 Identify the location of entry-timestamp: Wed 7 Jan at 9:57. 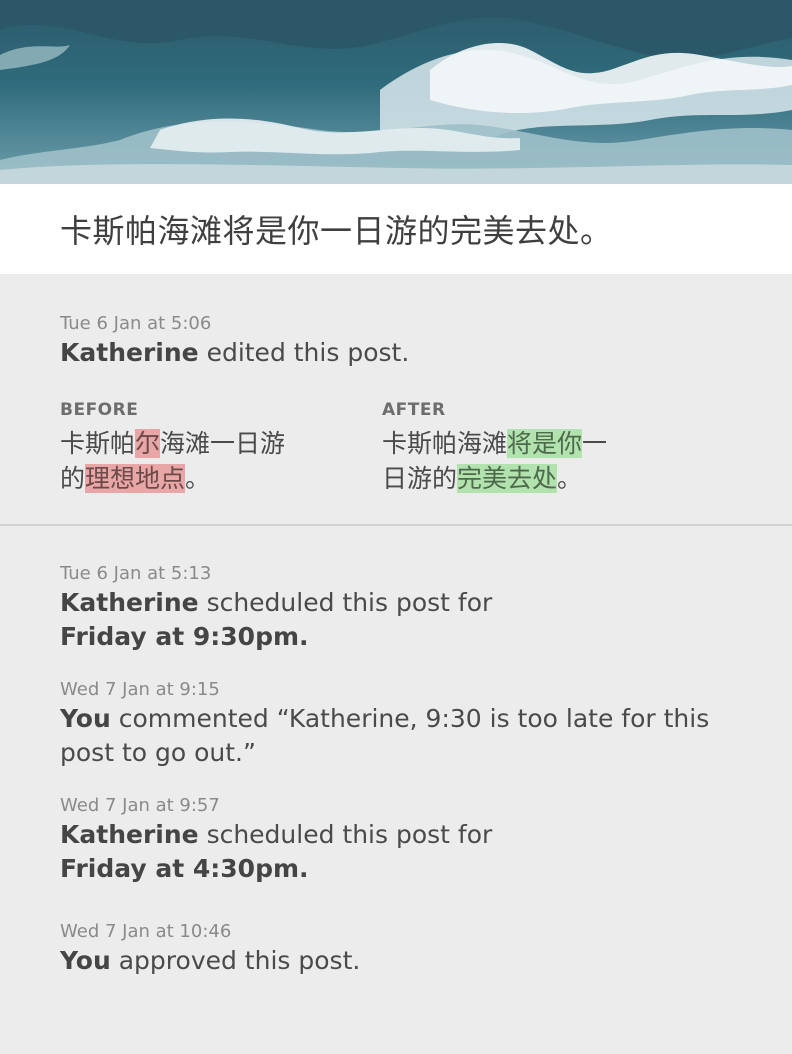
(140, 805).